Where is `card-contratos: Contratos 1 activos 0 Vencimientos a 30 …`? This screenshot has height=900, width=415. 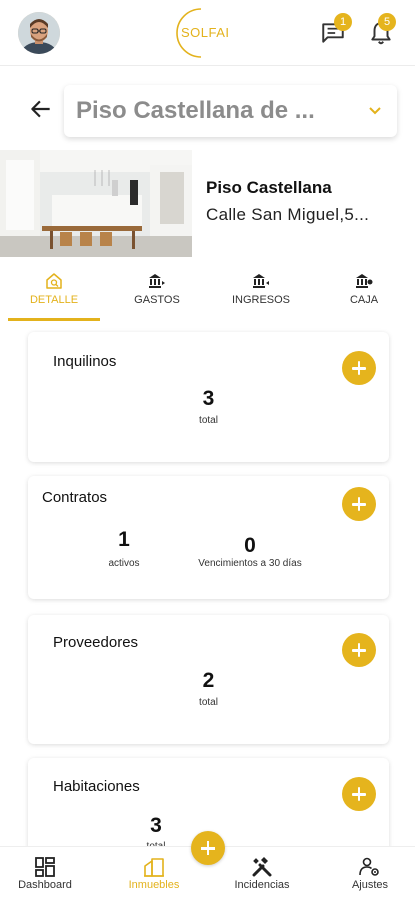 card-contratos: Contratos 1 activos 0 Vencimientos a 30 … is located at coordinates (208, 537).